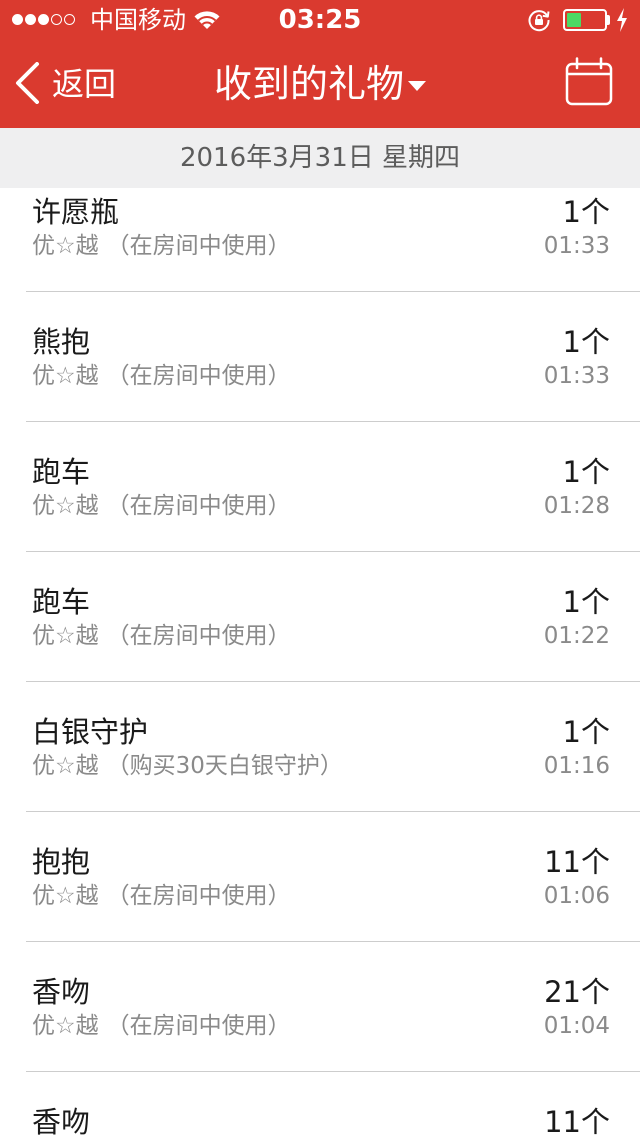 Image resolution: width=640 pixels, height=1136 pixels. I want to click on chevron-left-icon, so click(27, 83).